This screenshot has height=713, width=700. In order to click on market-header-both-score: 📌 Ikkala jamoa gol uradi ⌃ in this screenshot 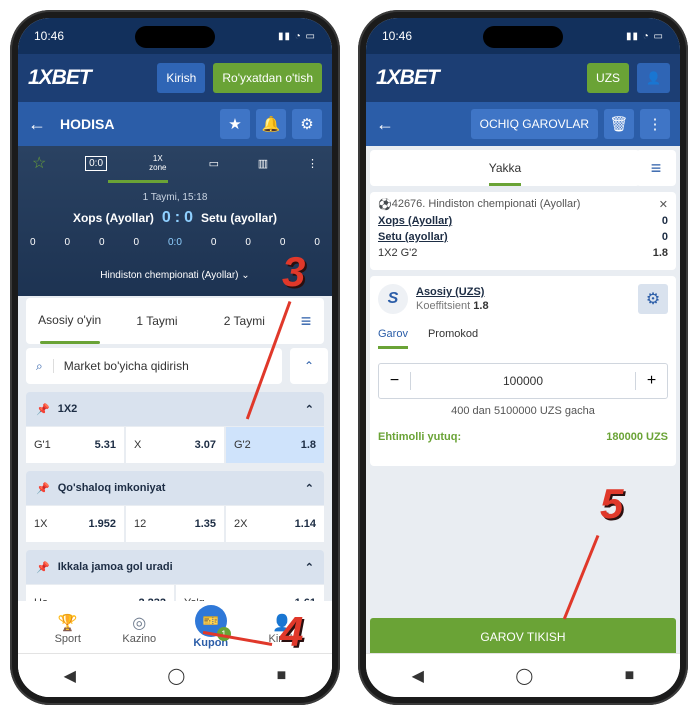, I will do `click(175, 567)`.